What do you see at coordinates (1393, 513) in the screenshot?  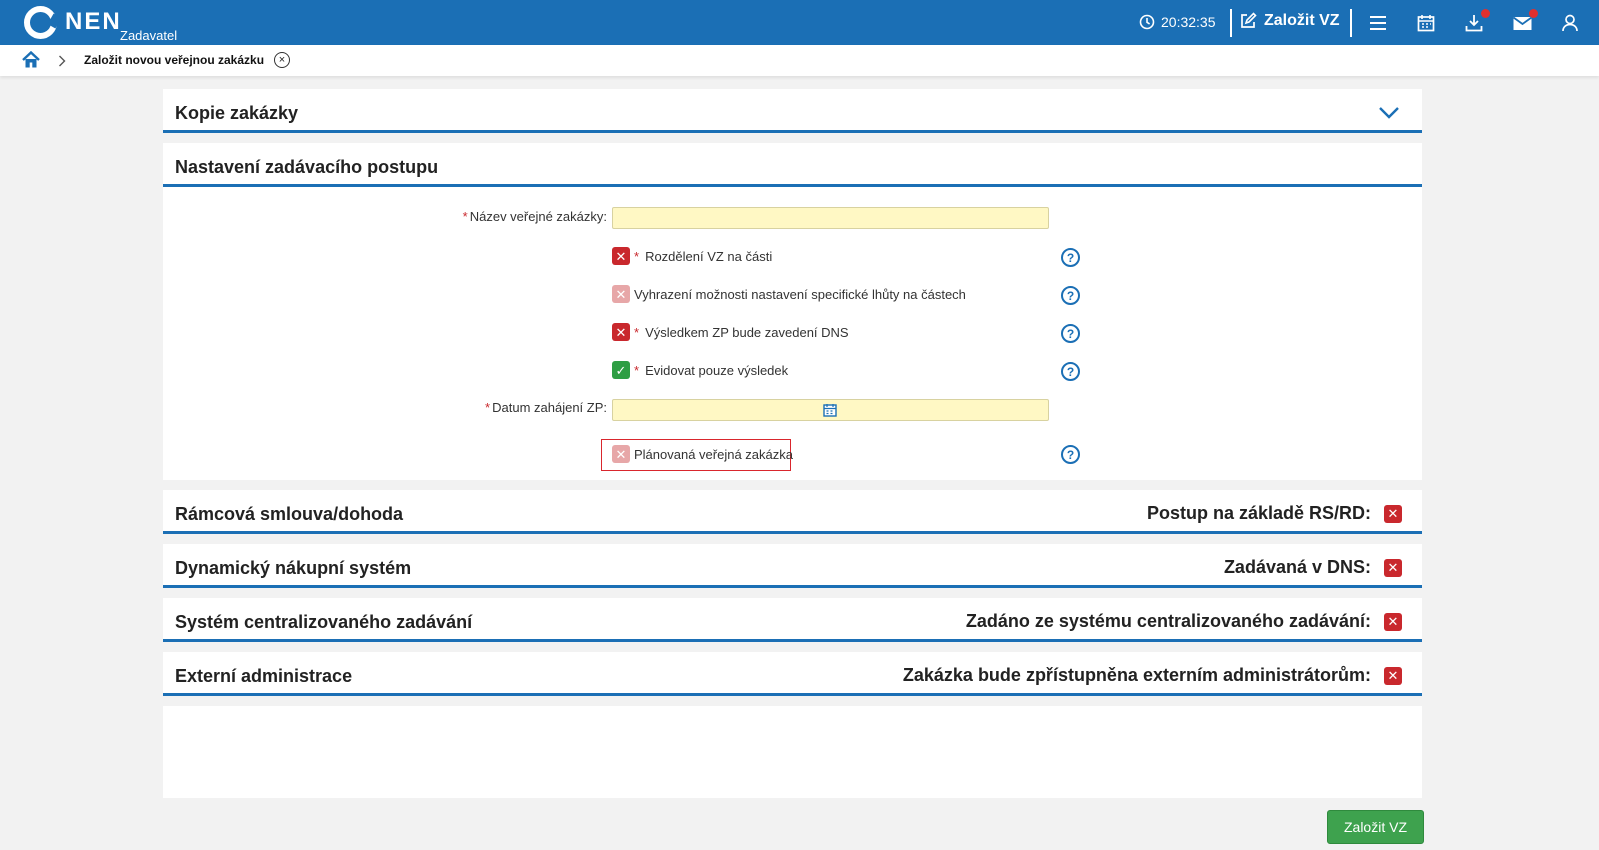 I see `framework-checkbox: ✕` at bounding box center [1393, 513].